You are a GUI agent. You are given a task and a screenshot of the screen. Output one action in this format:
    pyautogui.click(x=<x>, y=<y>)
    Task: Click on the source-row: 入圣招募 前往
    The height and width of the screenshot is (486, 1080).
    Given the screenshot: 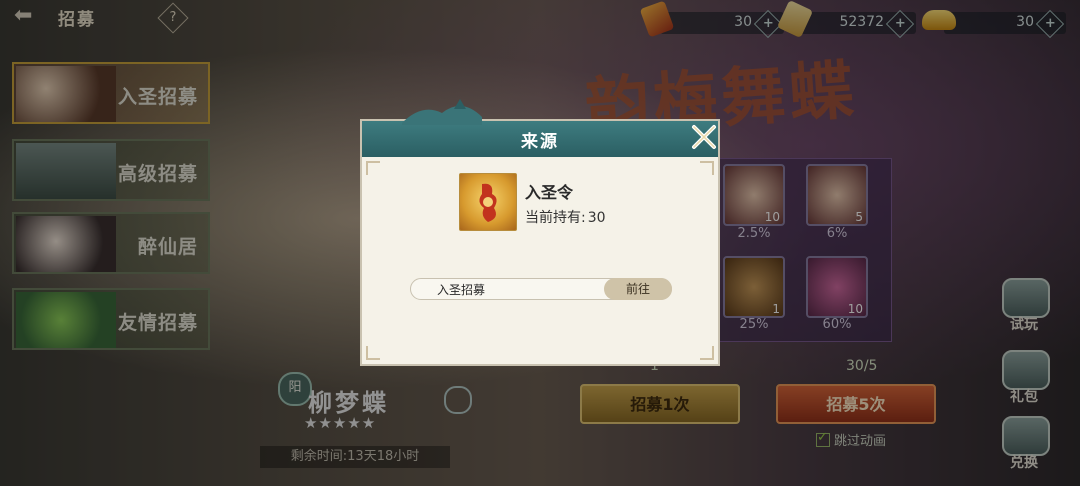 What is the action you would take?
    pyautogui.click(x=541, y=289)
    